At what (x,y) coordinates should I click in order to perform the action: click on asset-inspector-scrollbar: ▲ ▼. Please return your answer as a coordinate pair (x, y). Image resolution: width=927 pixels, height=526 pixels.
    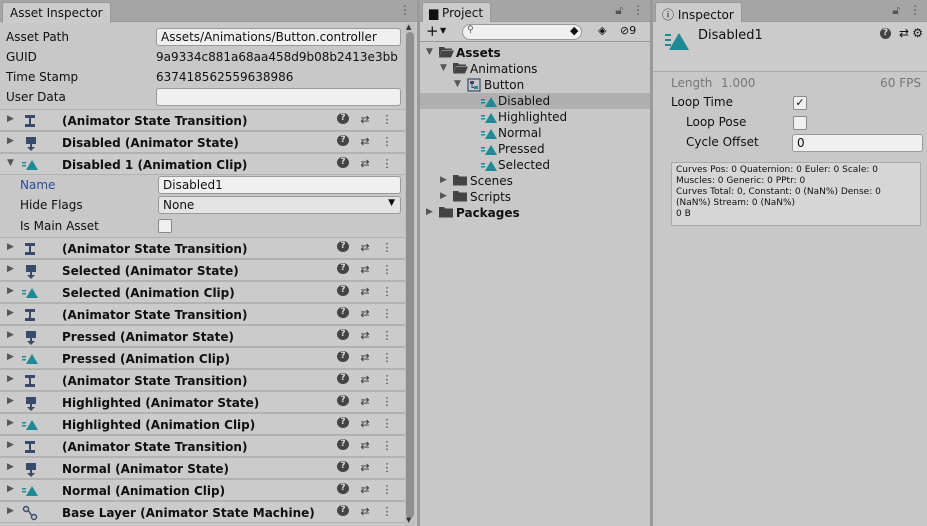
    Looking at the image, I should click on (410, 274).